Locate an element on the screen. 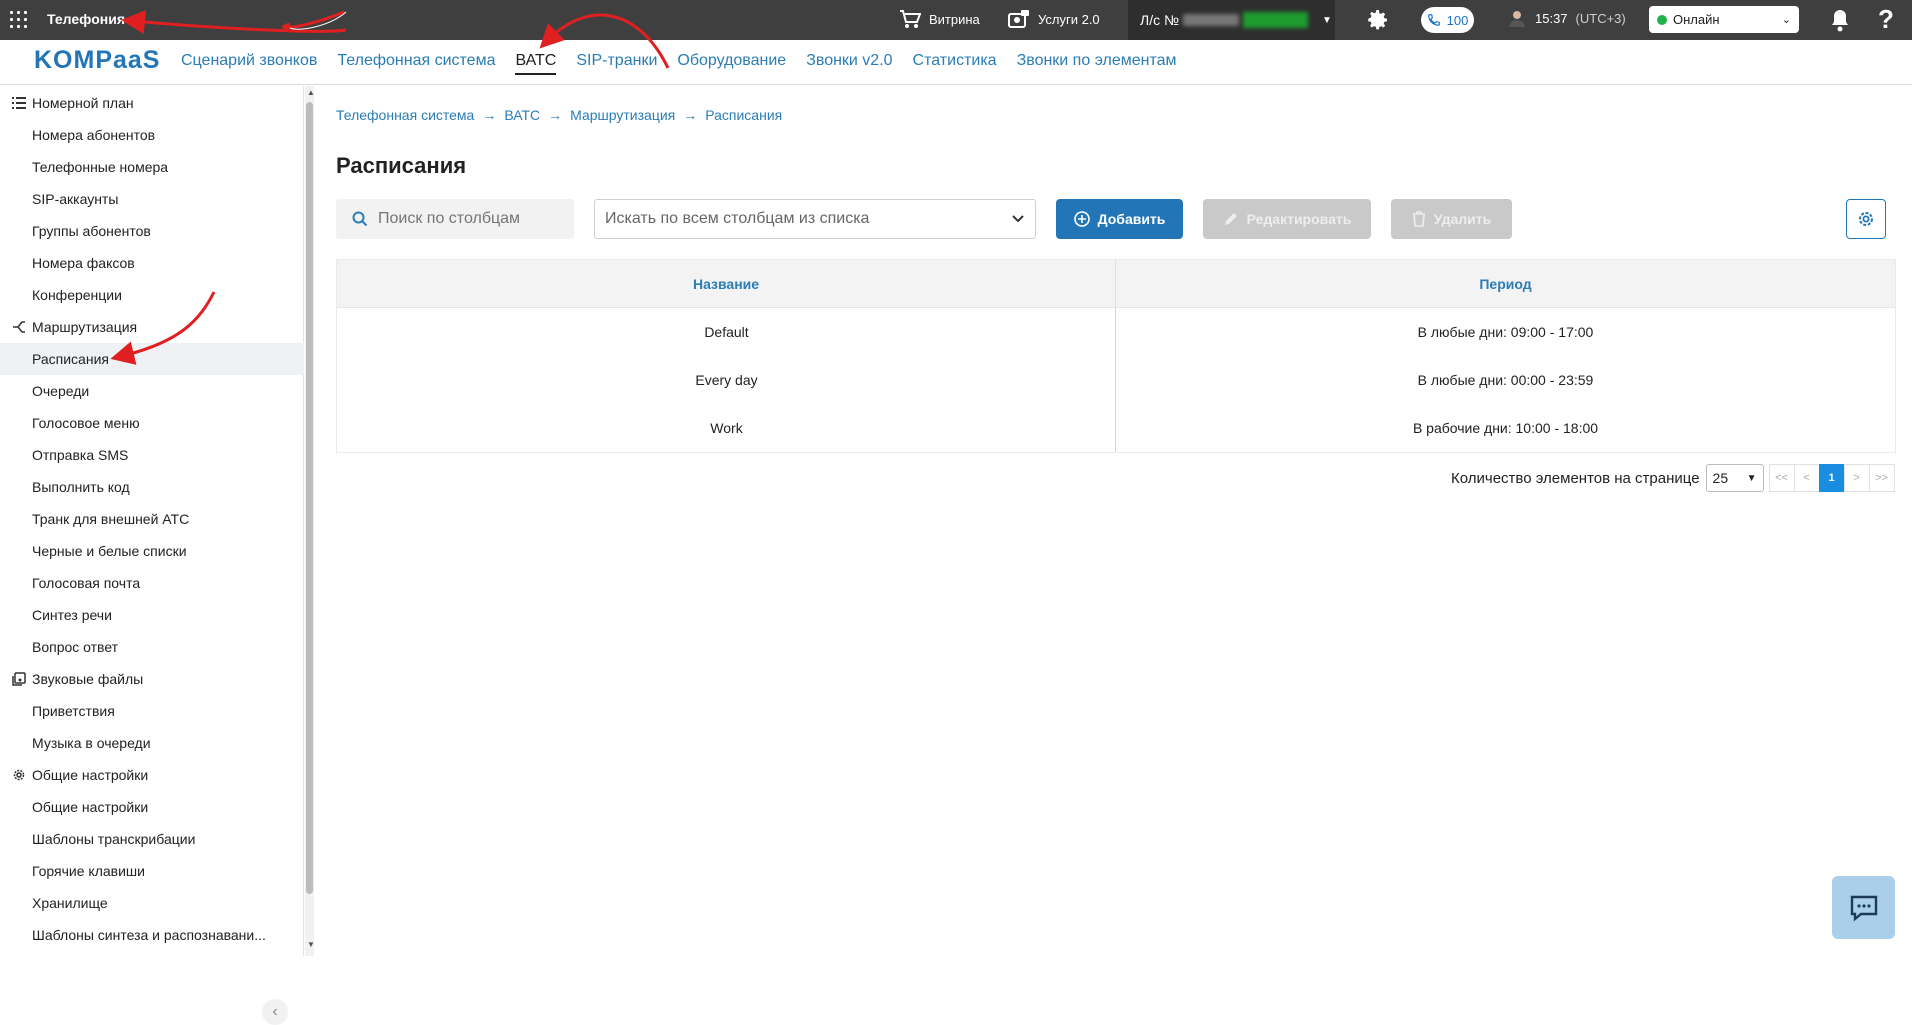 The height and width of the screenshot is (1025, 1912). showcase-label: Витрина is located at coordinates (954, 19).